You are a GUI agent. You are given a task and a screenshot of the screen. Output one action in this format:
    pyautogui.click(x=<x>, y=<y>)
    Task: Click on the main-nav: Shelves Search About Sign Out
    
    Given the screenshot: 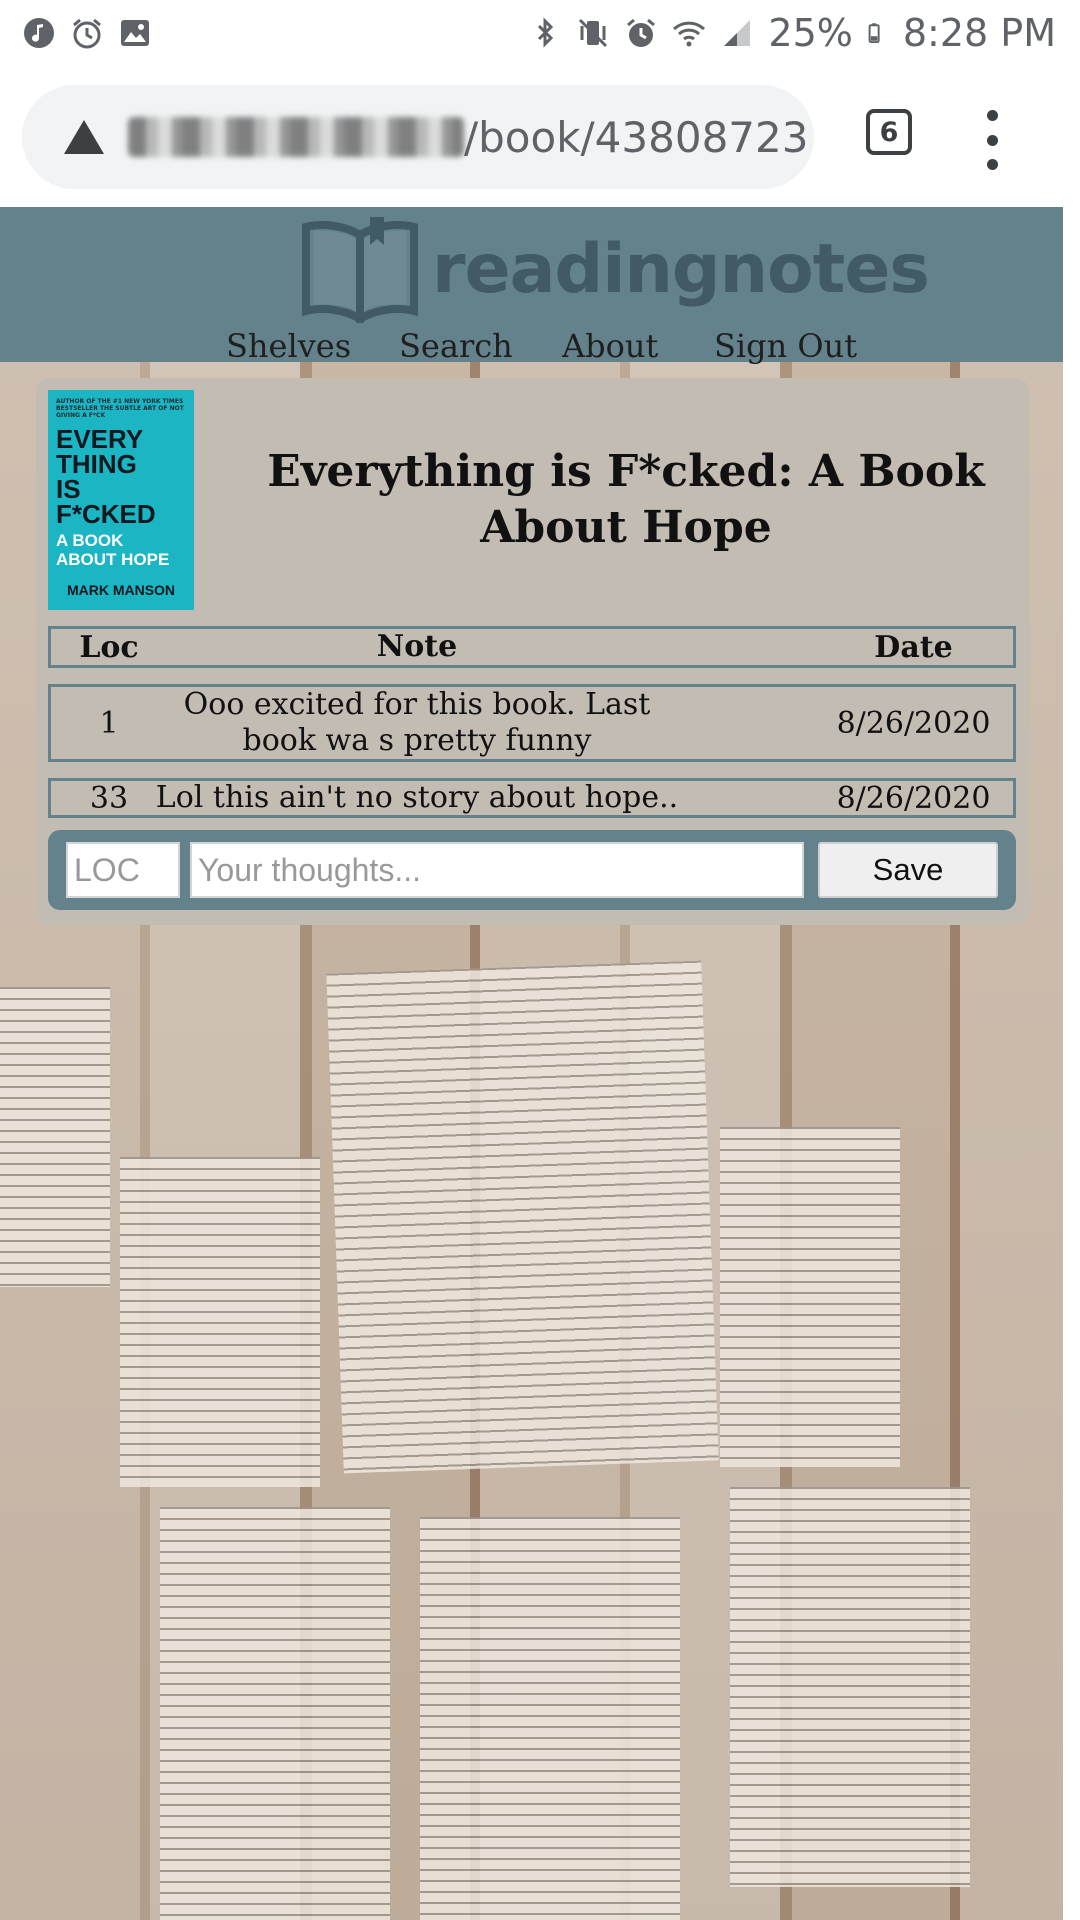 What is the action you would take?
    pyautogui.click(x=531, y=346)
    